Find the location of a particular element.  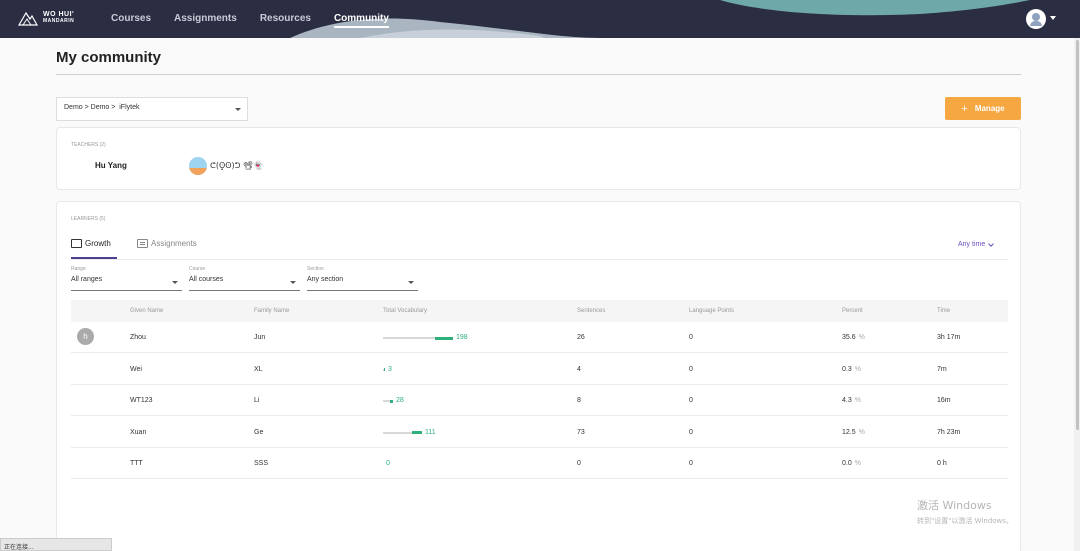

nav-courses: Courses is located at coordinates (131, 18).